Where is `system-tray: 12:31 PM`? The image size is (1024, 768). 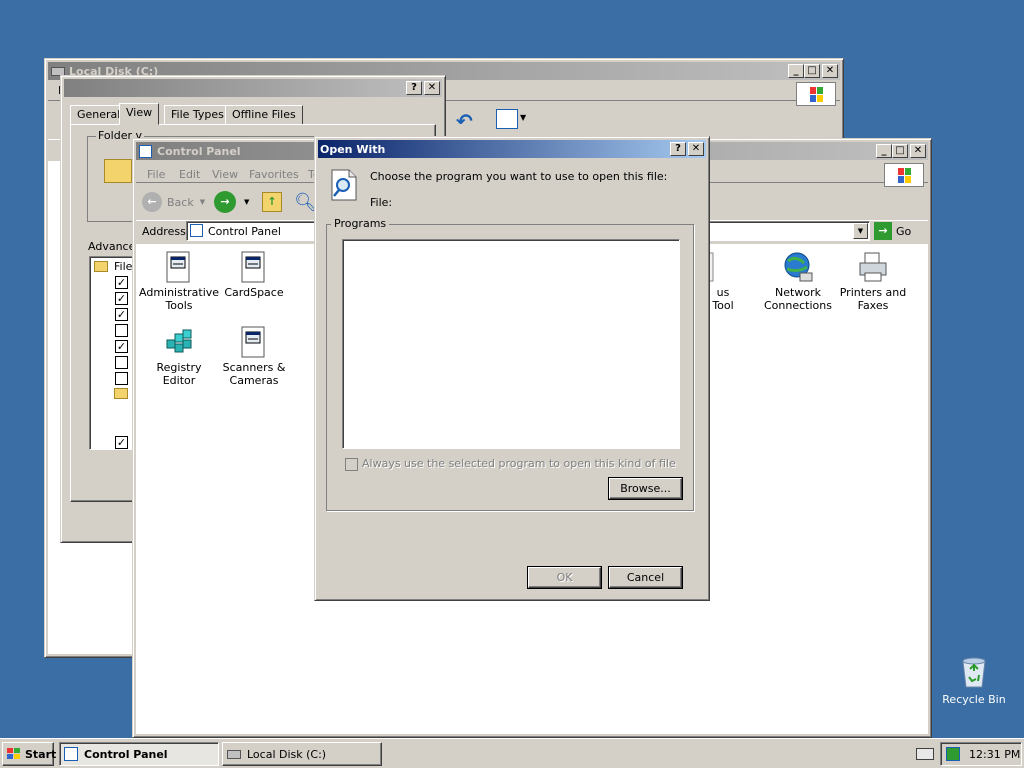 system-tray: 12:31 PM is located at coordinates (981, 754).